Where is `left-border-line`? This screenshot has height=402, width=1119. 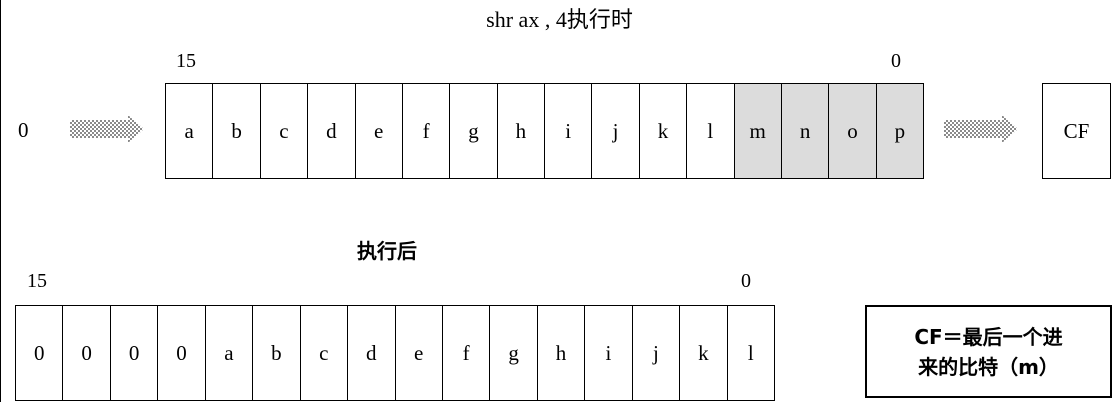
left-border-line is located at coordinates (0, 201).